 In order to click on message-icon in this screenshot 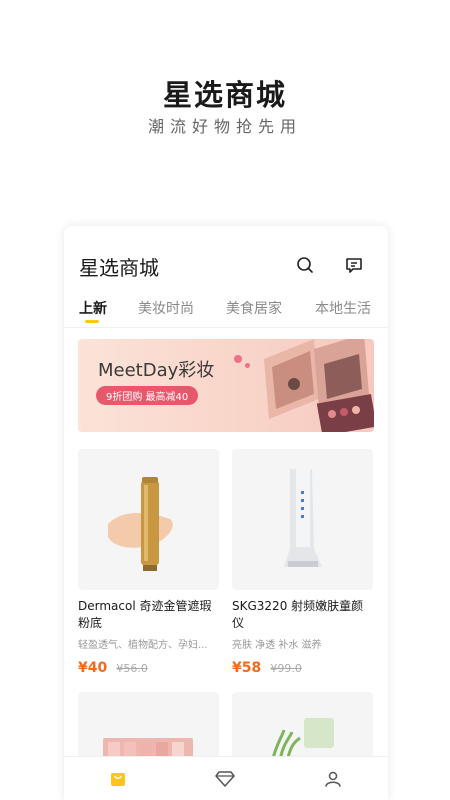, I will do `click(354, 265)`.